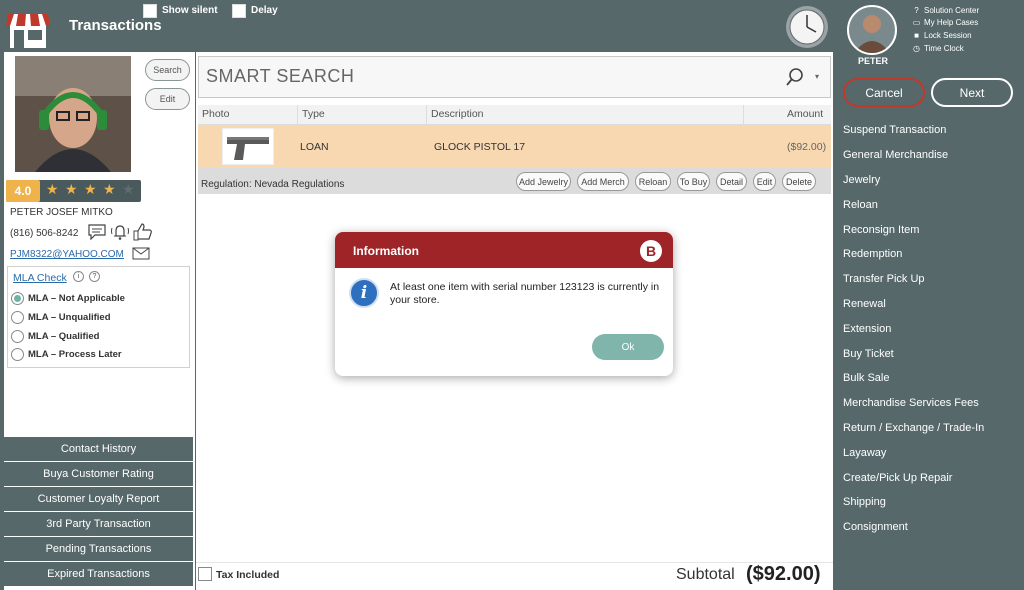 The width and height of the screenshot is (1024, 590). Describe the element at coordinates (150, 11) in the screenshot. I see `show-silent-checkbox` at that location.